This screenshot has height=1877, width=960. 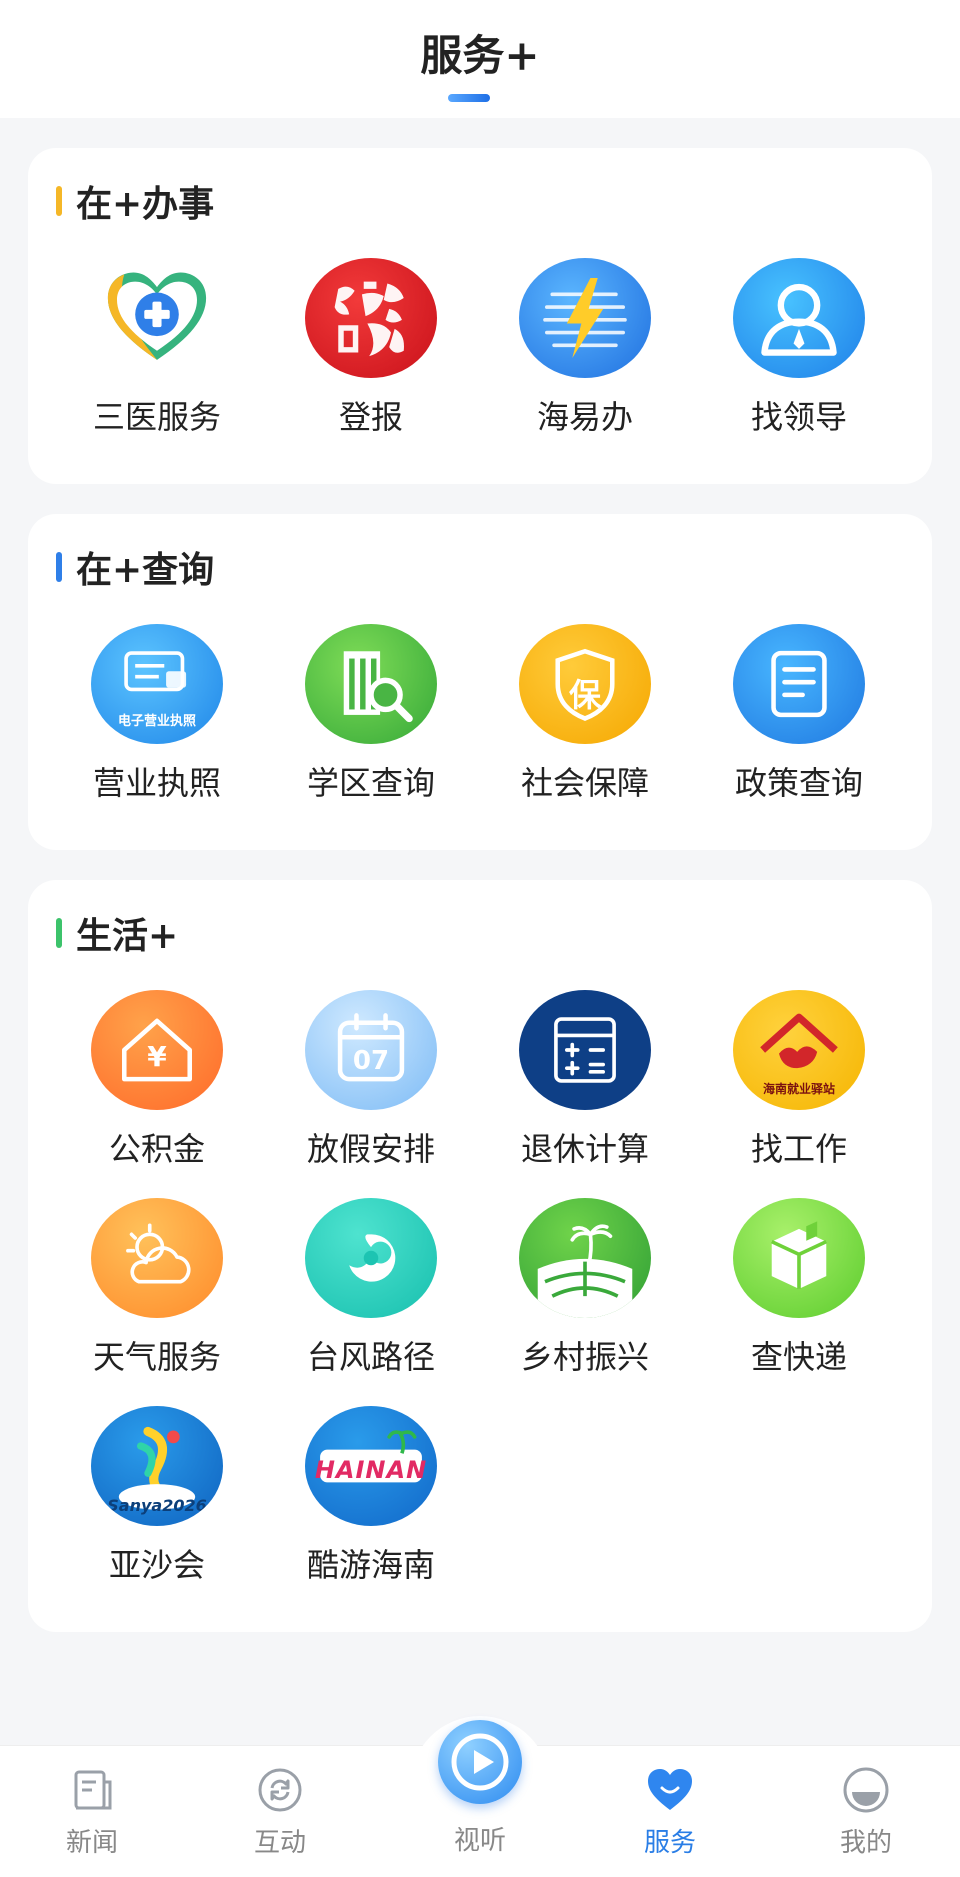 I want to click on news-icon, so click(x=93, y=1790).